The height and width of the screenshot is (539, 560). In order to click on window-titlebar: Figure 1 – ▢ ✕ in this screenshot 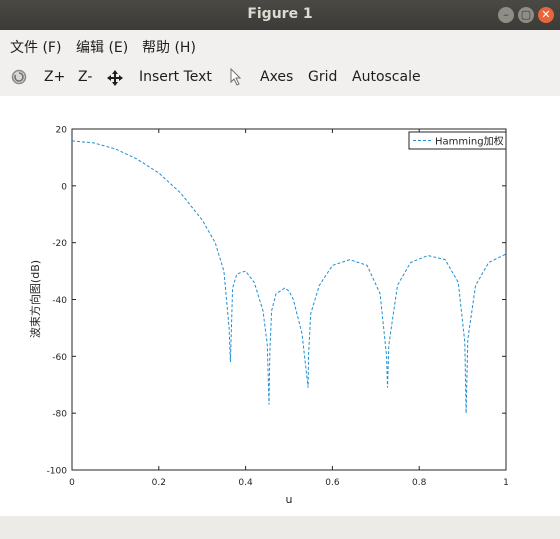, I will do `click(280, 15)`.